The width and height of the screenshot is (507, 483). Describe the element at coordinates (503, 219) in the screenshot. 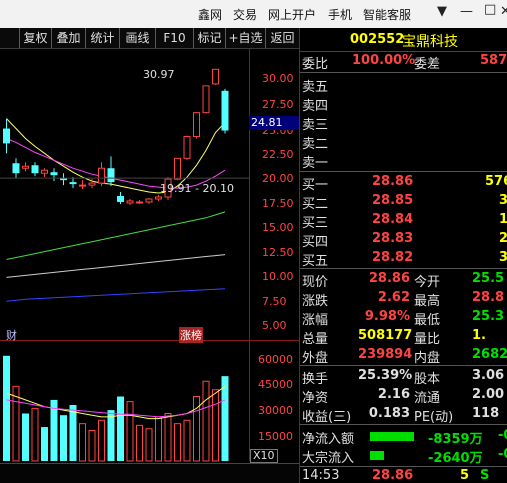

I see `buy-volume: 1` at that location.